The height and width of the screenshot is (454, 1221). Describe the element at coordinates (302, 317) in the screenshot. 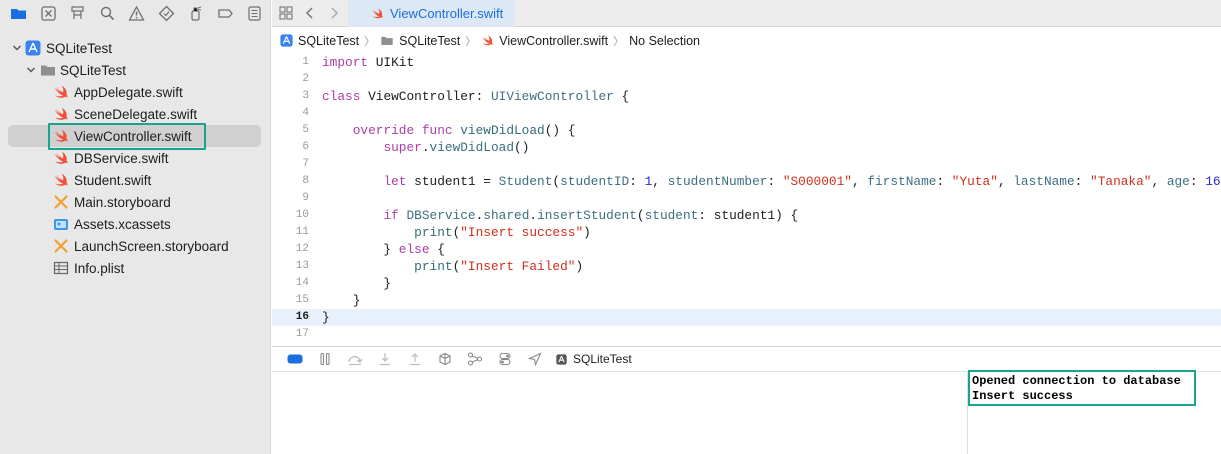

I see `line-number: 16` at that location.